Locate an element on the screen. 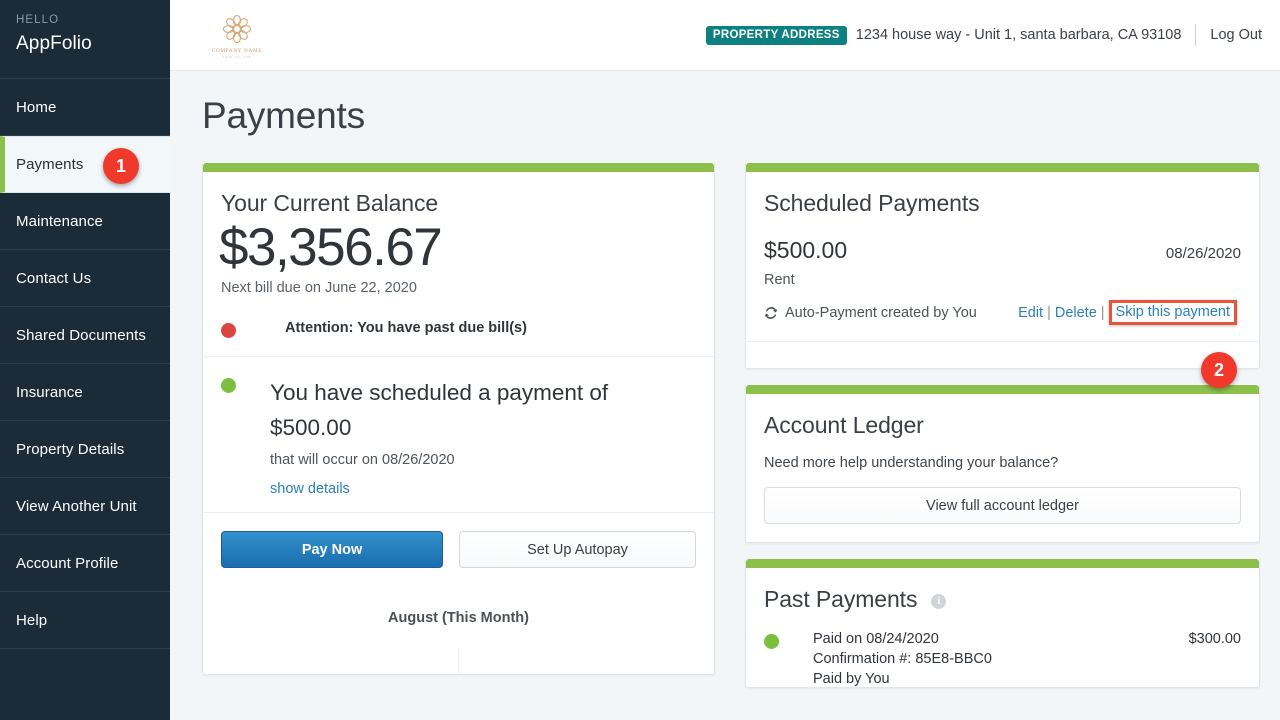  auto-payment-note: Auto-Payment created by You is located at coordinates (870, 313).